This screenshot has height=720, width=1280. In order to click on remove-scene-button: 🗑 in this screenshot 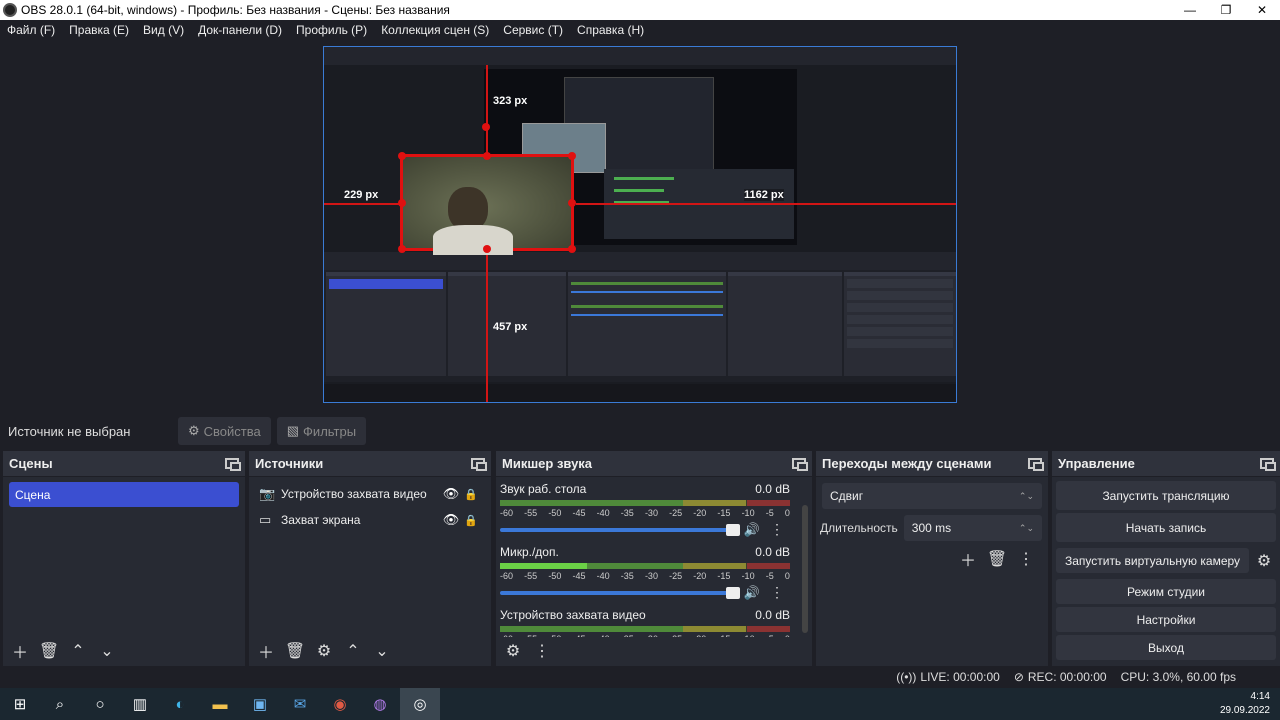, I will do `click(49, 651)`.